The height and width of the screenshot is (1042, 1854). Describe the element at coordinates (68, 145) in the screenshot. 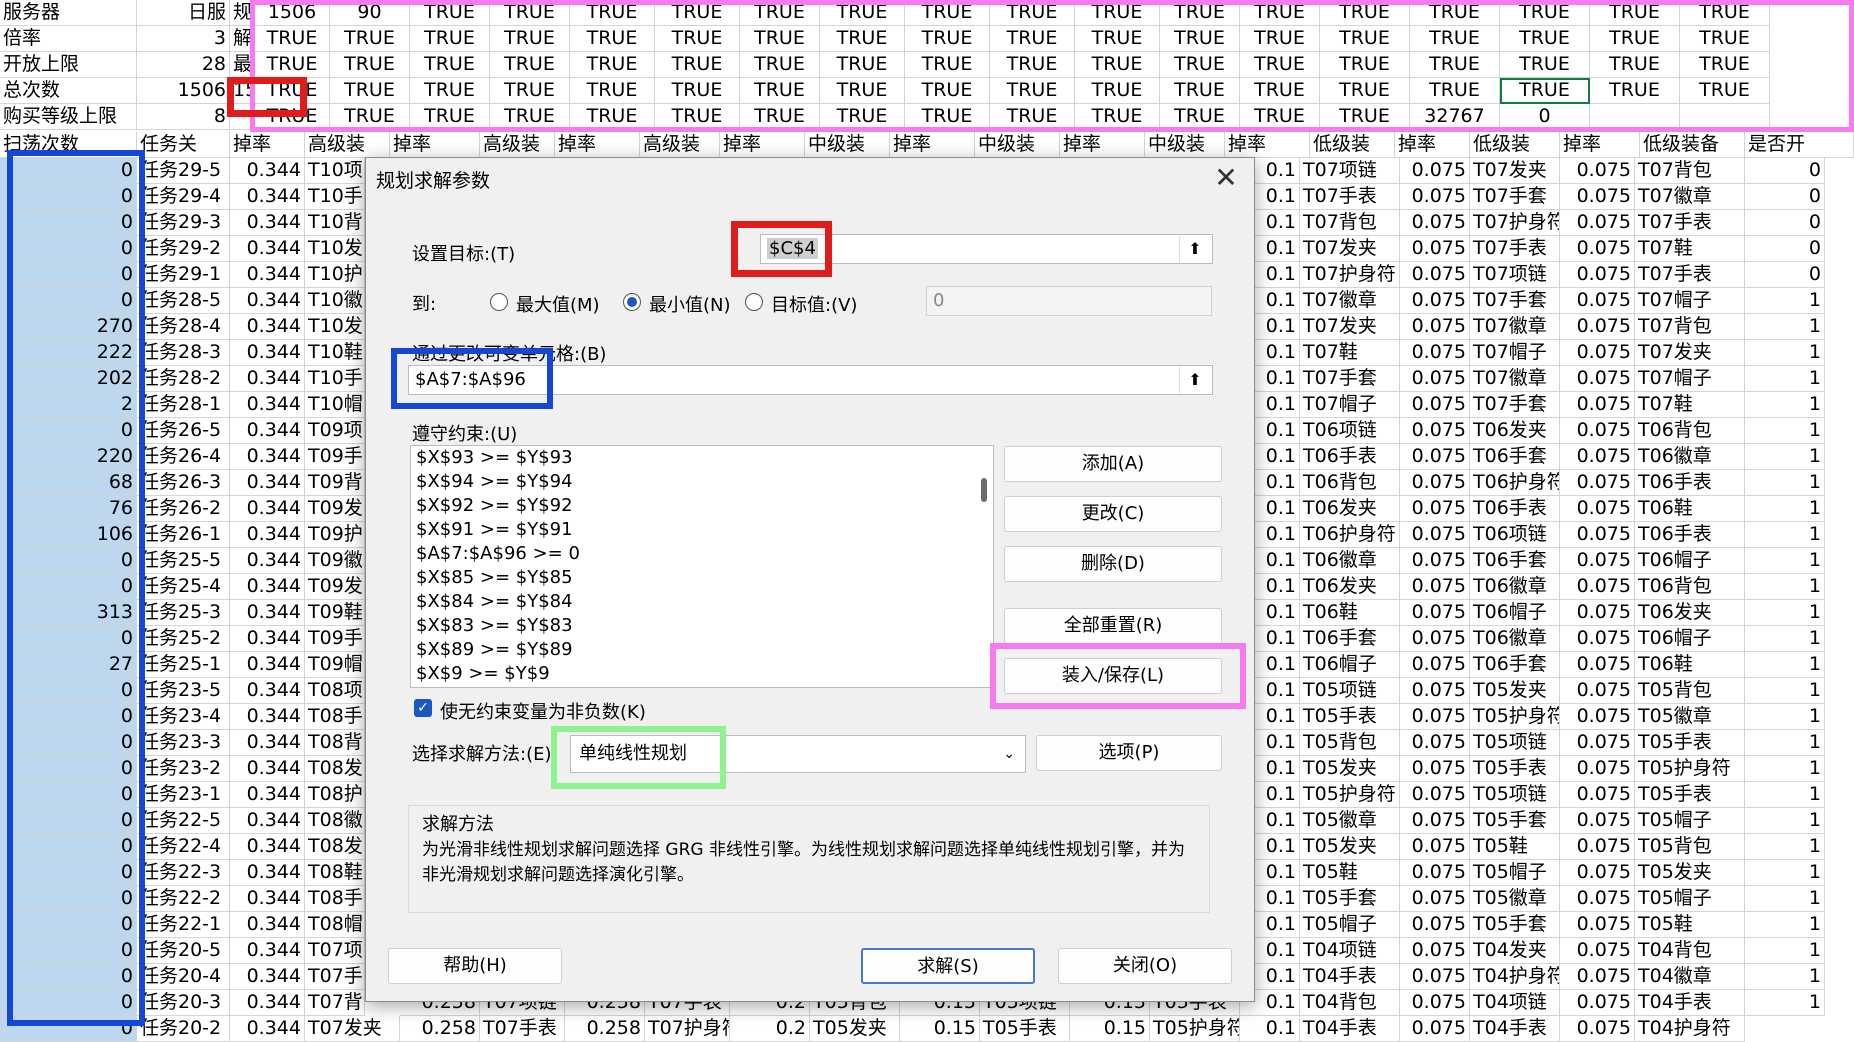

I see `column-header: 扫荡次数` at that location.